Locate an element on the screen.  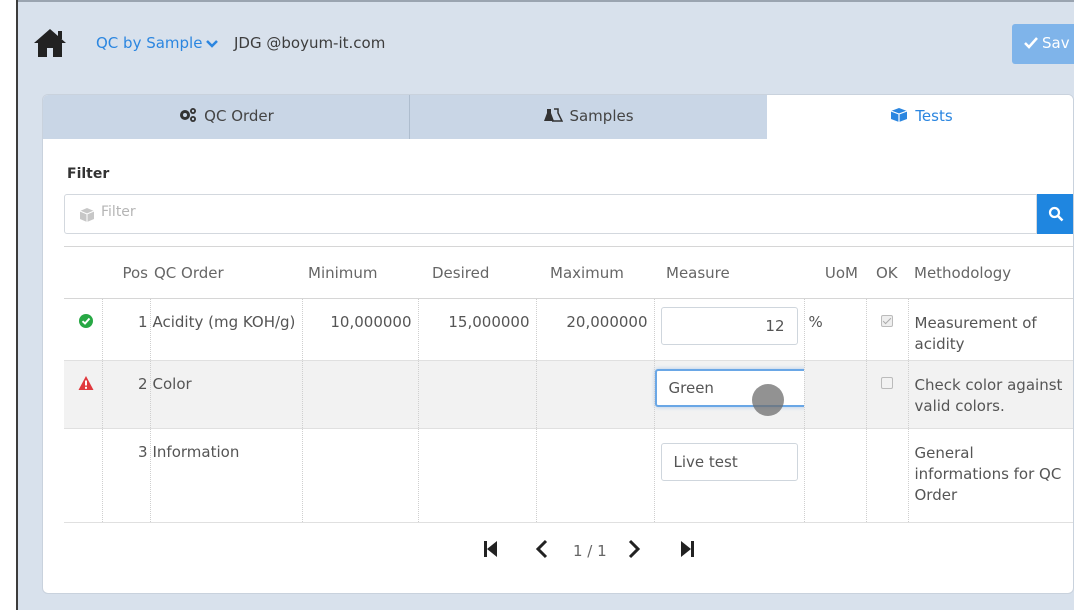
search-icon is located at coordinates (1056, 214).